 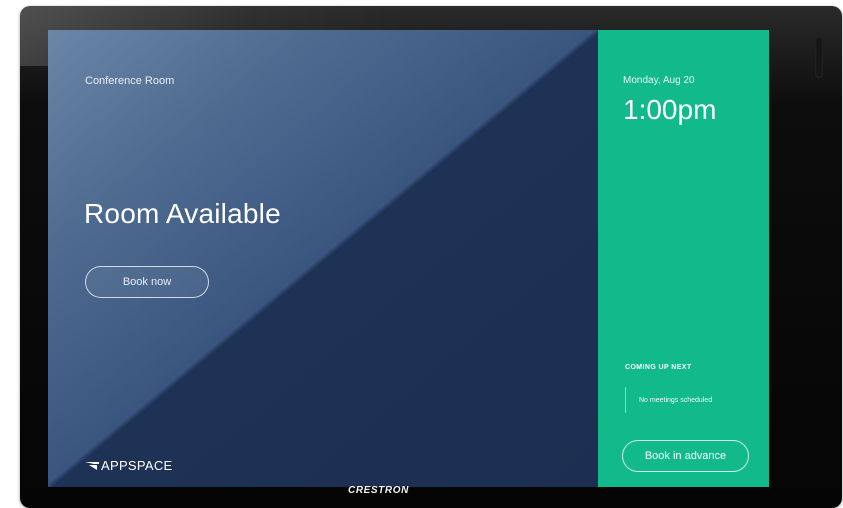 I want to click on appspace-logo-icon, so click(x=92, y=465).